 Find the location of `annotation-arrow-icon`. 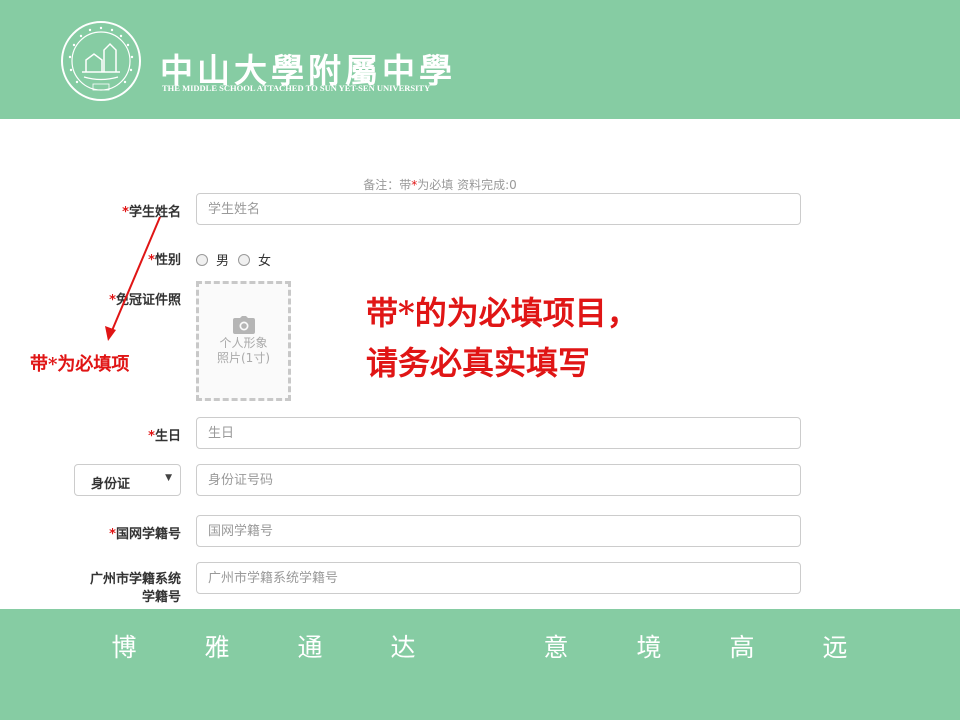

annotation-arrow-icon is located at coordinates (133, 278).